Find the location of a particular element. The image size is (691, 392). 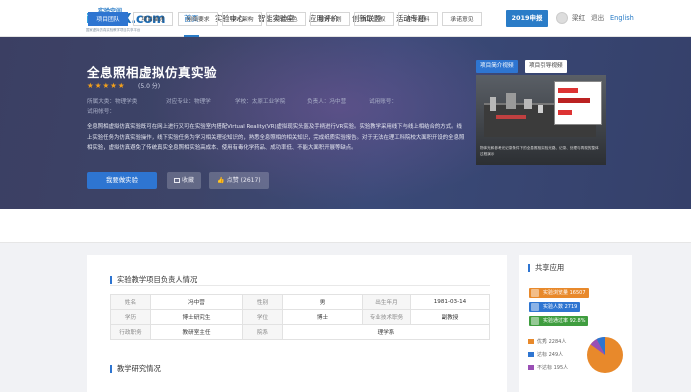

like-label: 点赞 (2617) is located at coordinates (243, 180).